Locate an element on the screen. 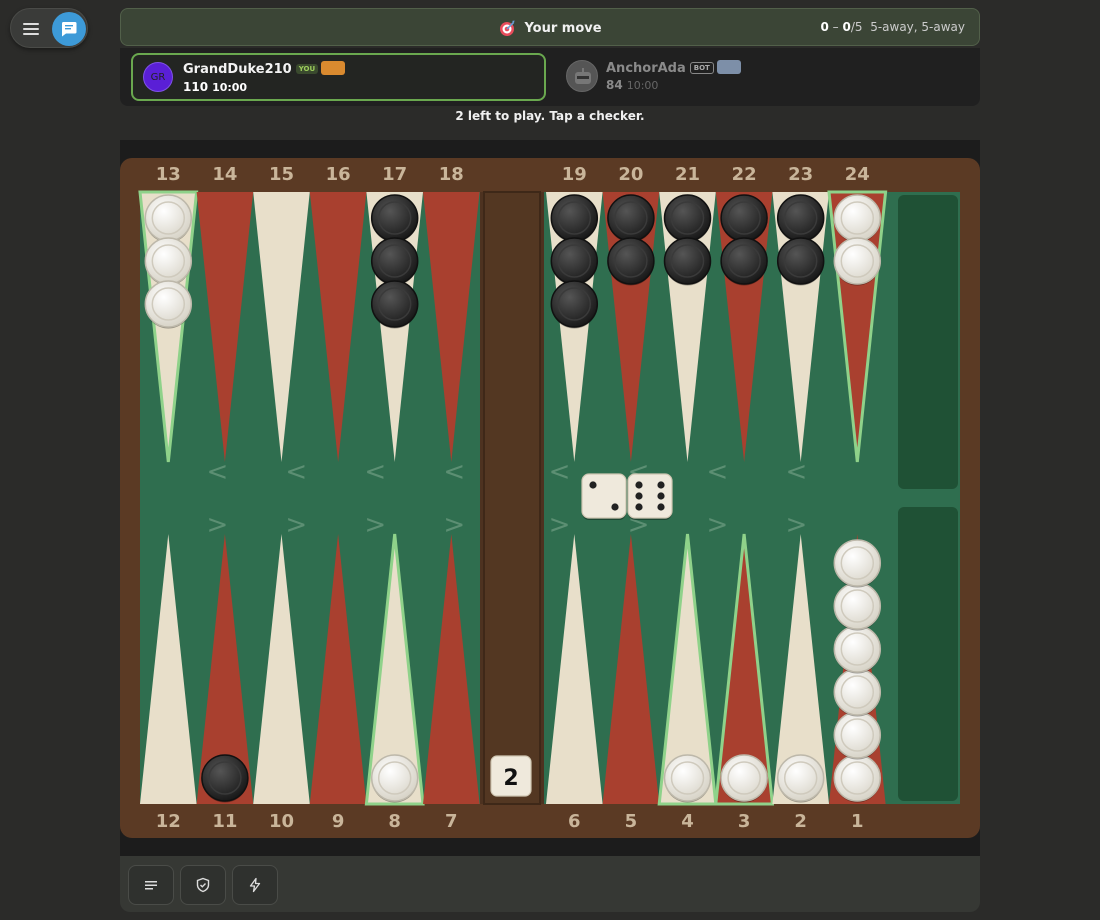 The width and height of the screenshot is (1100, 920). player-pips: 110 is located at coordinates (196, 87).